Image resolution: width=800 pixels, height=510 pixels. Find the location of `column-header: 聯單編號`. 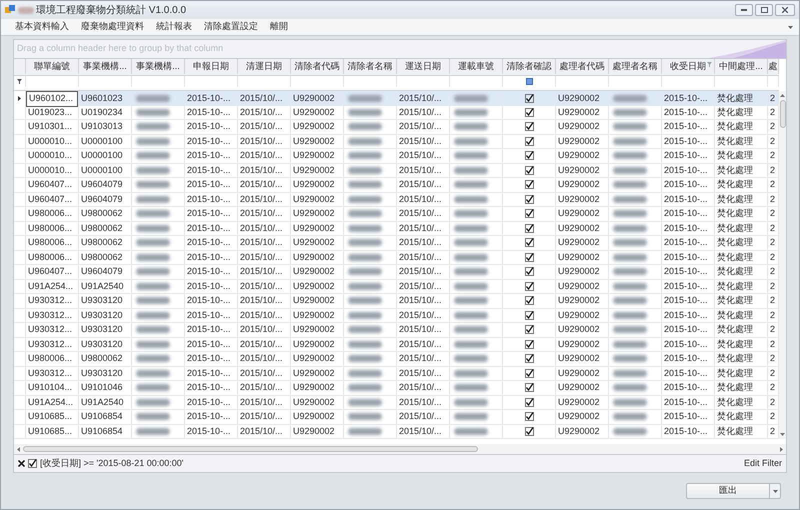

column-header: 聯單編號 is located at coordinates (52, 66).